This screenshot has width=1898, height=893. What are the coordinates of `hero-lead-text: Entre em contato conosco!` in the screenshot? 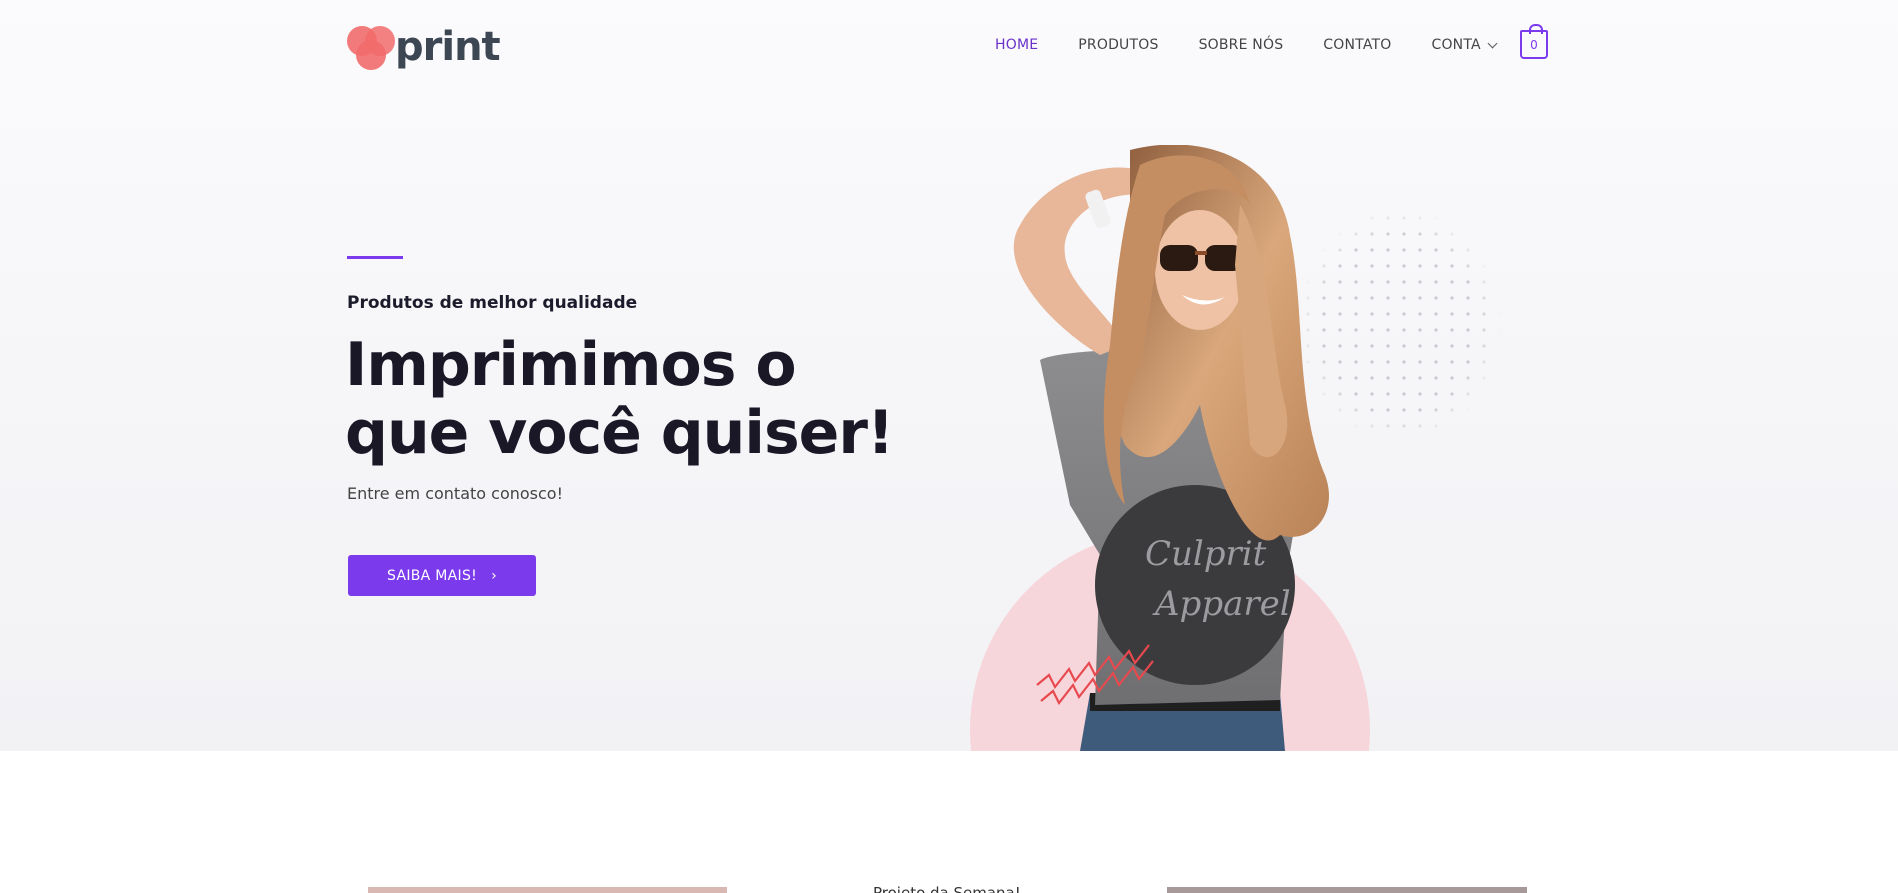 It's located at (455, 493).